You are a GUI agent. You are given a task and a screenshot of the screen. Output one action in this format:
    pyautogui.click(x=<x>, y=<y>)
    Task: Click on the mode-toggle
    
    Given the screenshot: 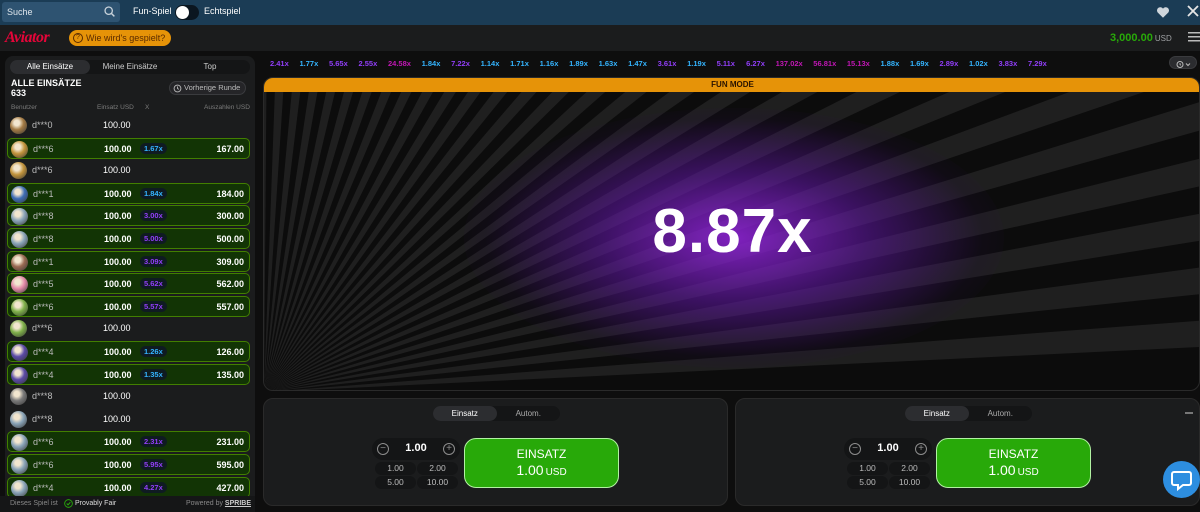 What is the action you would take?
    pyautogui.click(x=187, y=12)
    